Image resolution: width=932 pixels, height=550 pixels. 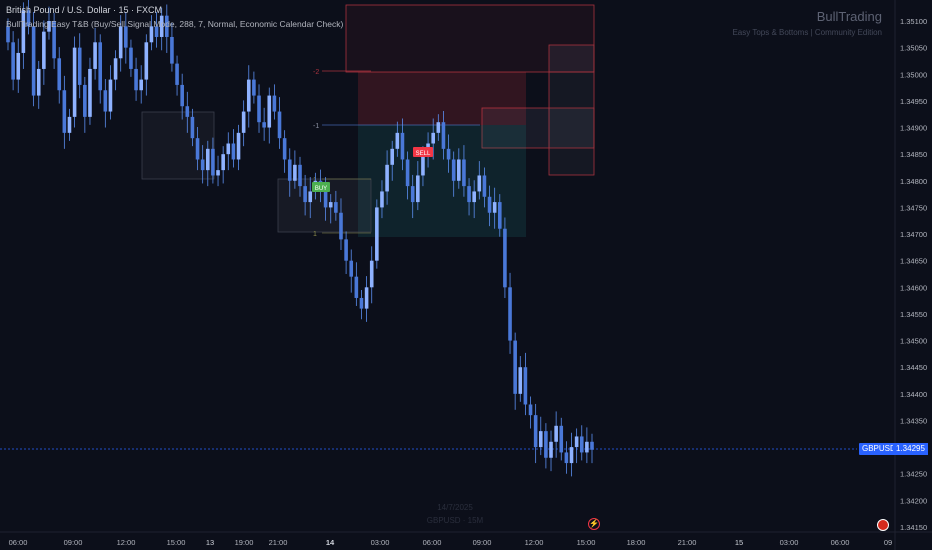 I want to click on symbol-title: British Pound / U.S. Dollar · 15 · FXCM, so click(x=84, y=10).